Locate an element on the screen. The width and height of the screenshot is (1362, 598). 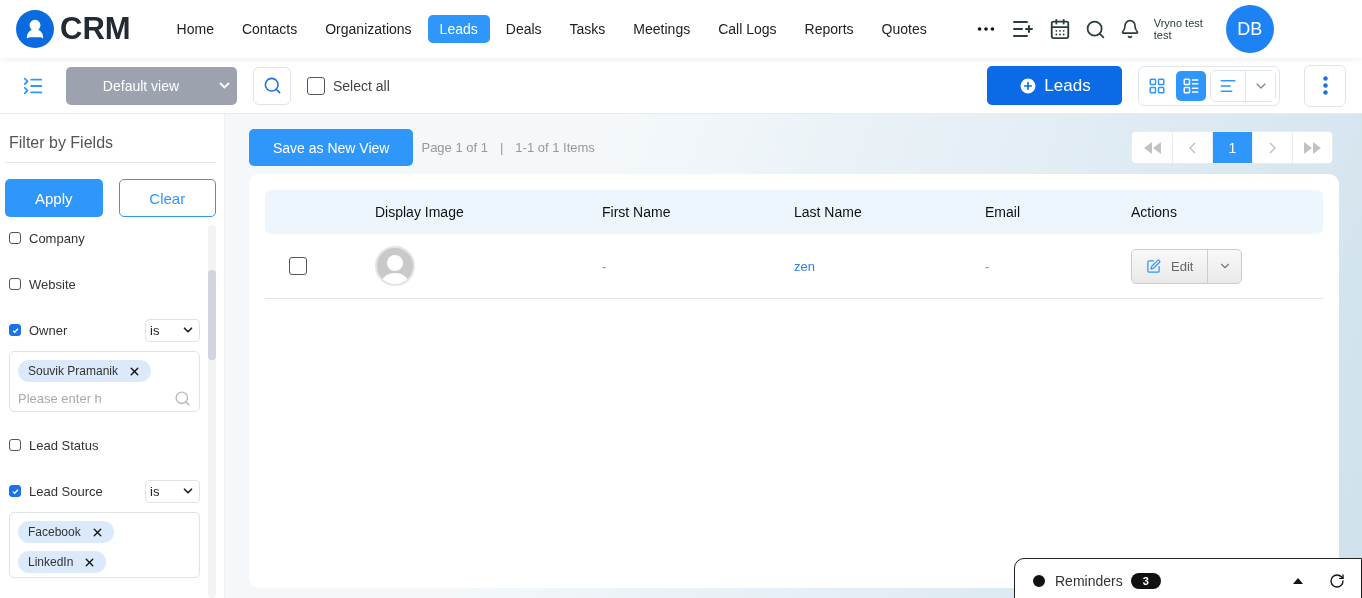
double-right-arrow-icon is located at coordinates (1312, 147).